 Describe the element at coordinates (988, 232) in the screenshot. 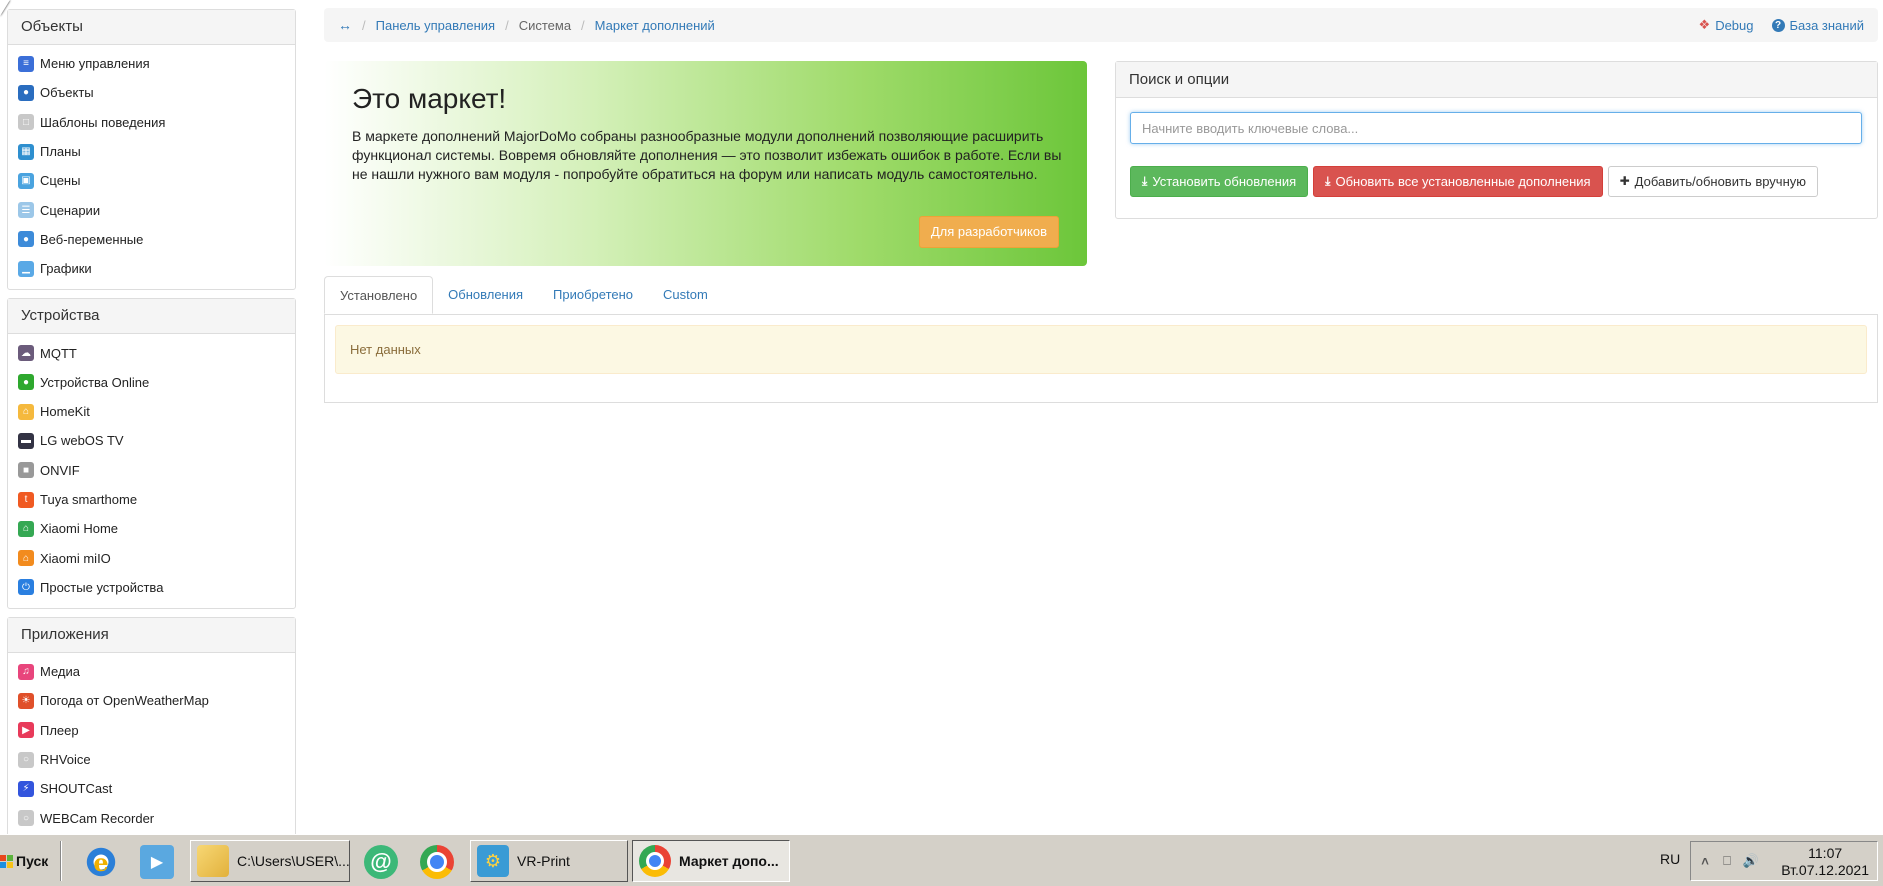

I see `developers-button: Для разработчиков` at that location.